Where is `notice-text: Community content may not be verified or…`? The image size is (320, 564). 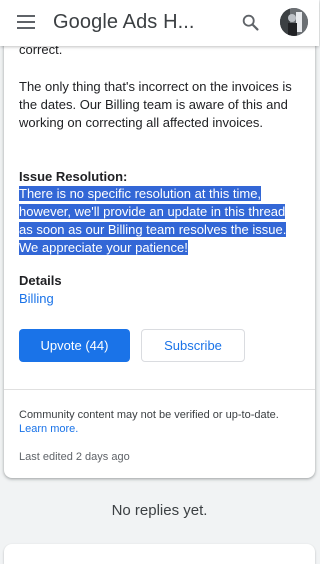 notice-text: Community content may not be verified or… is located at coordinates (149, 415).